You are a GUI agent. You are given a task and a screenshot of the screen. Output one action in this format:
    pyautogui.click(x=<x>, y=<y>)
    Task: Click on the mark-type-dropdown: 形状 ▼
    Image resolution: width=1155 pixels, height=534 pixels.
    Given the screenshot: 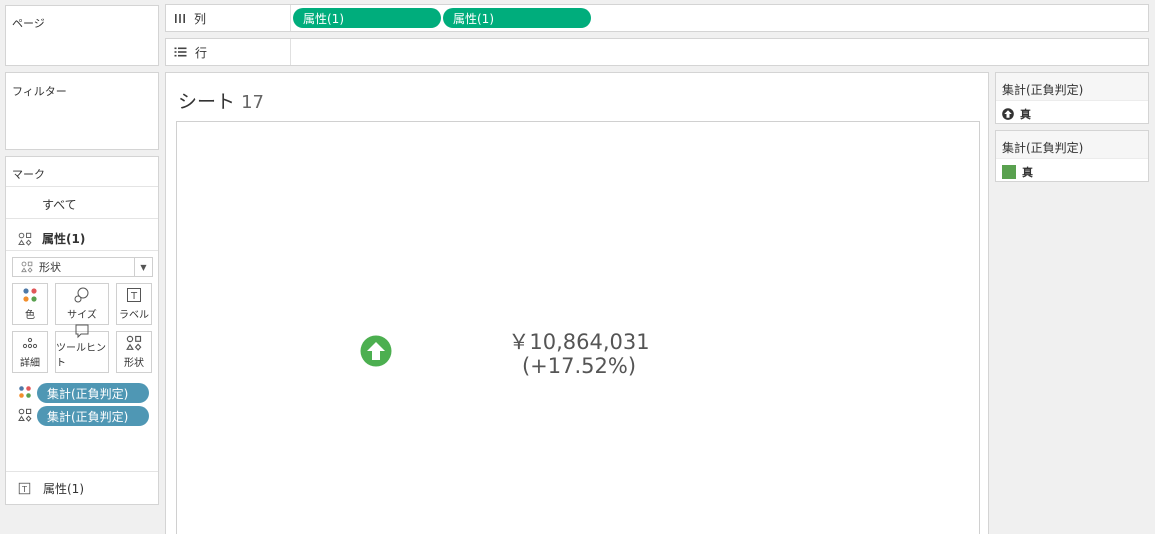 What is the action you would take?
    pyautogui.click(x=82, y=267)
    